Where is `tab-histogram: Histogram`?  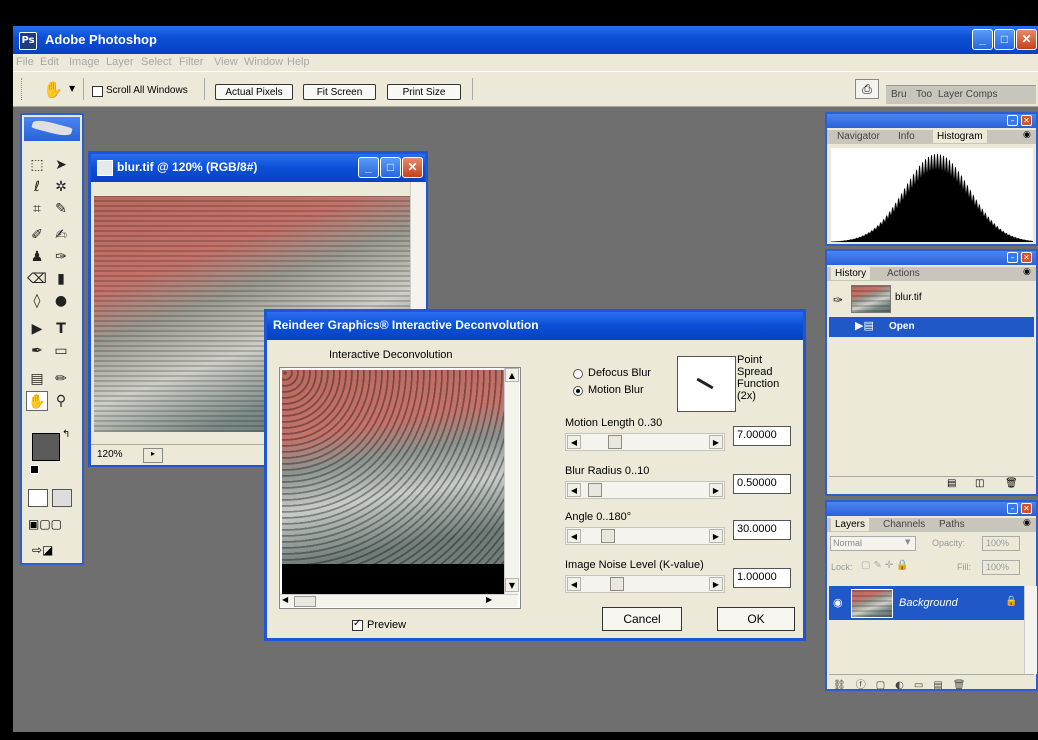
tab-histogram: Histogram is located at coordinates (960, 136).